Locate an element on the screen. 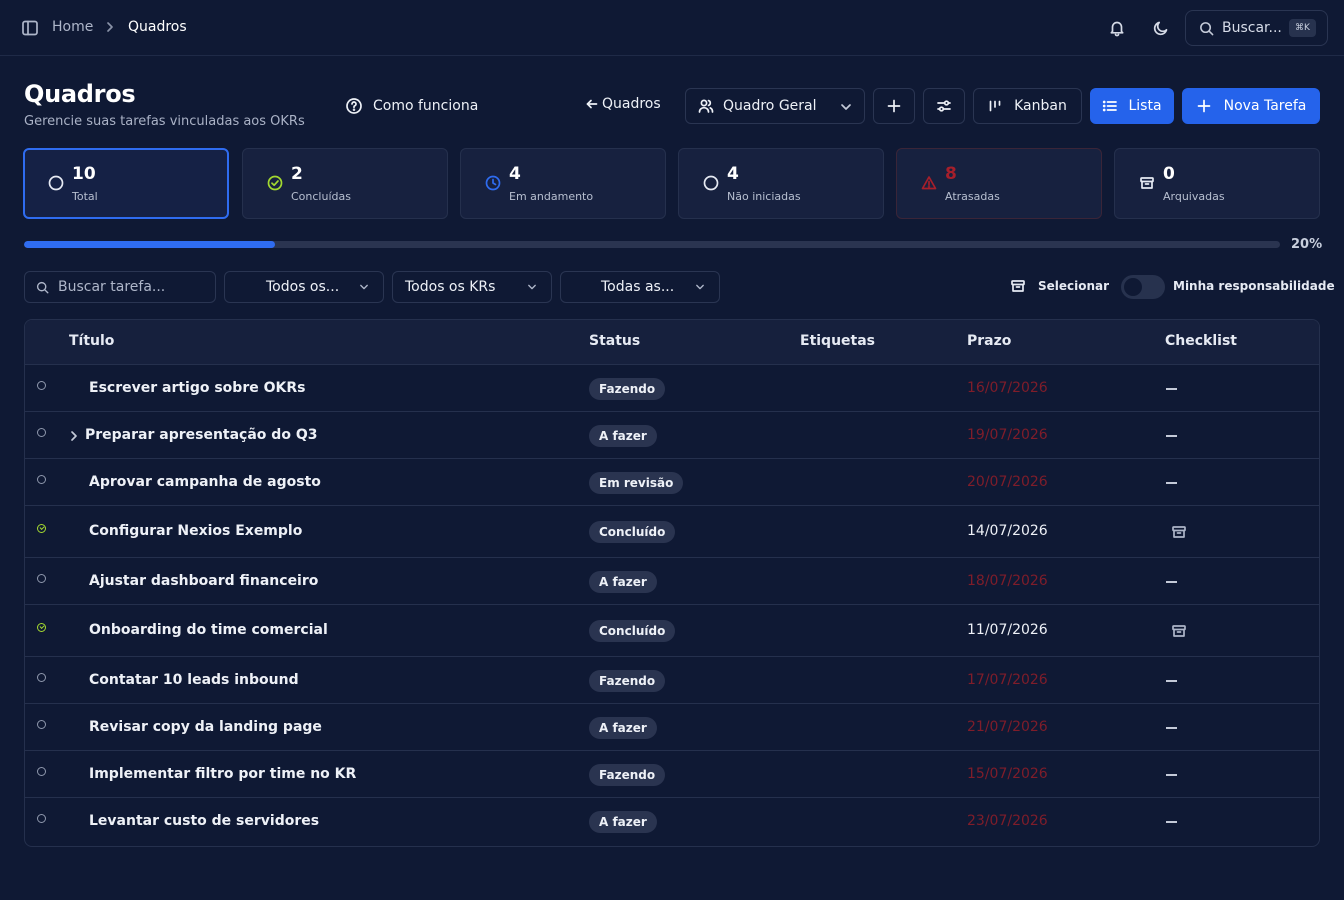  kanban-view-button: Kanban is located at coordinates (1027, 106).